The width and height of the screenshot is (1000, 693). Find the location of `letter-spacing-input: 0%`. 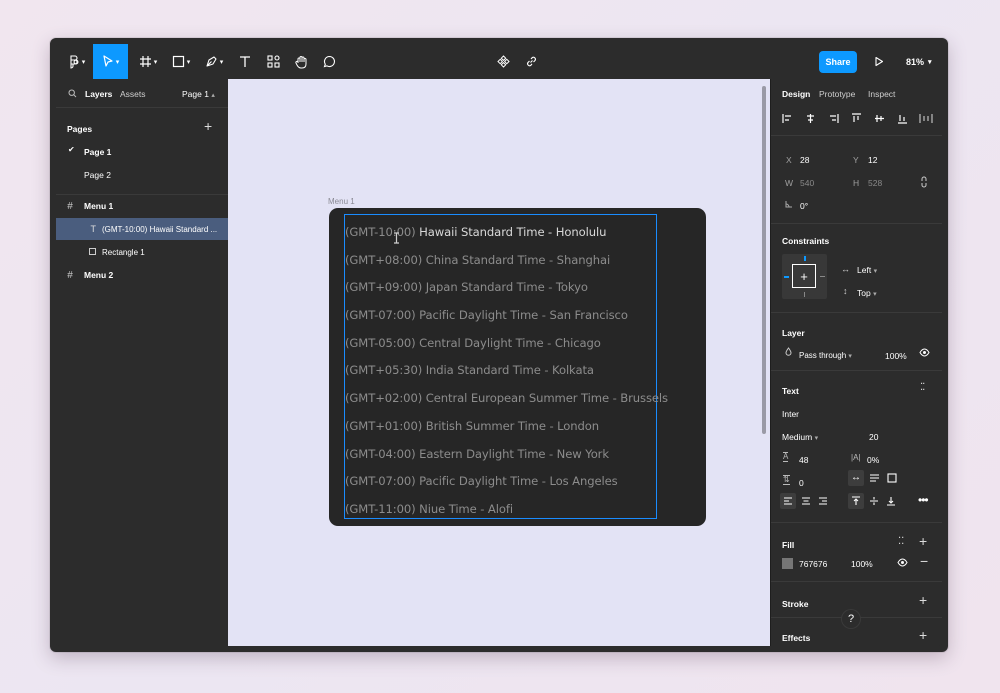

letter-spacing-input: 0% is located at coordinates (873, 460).